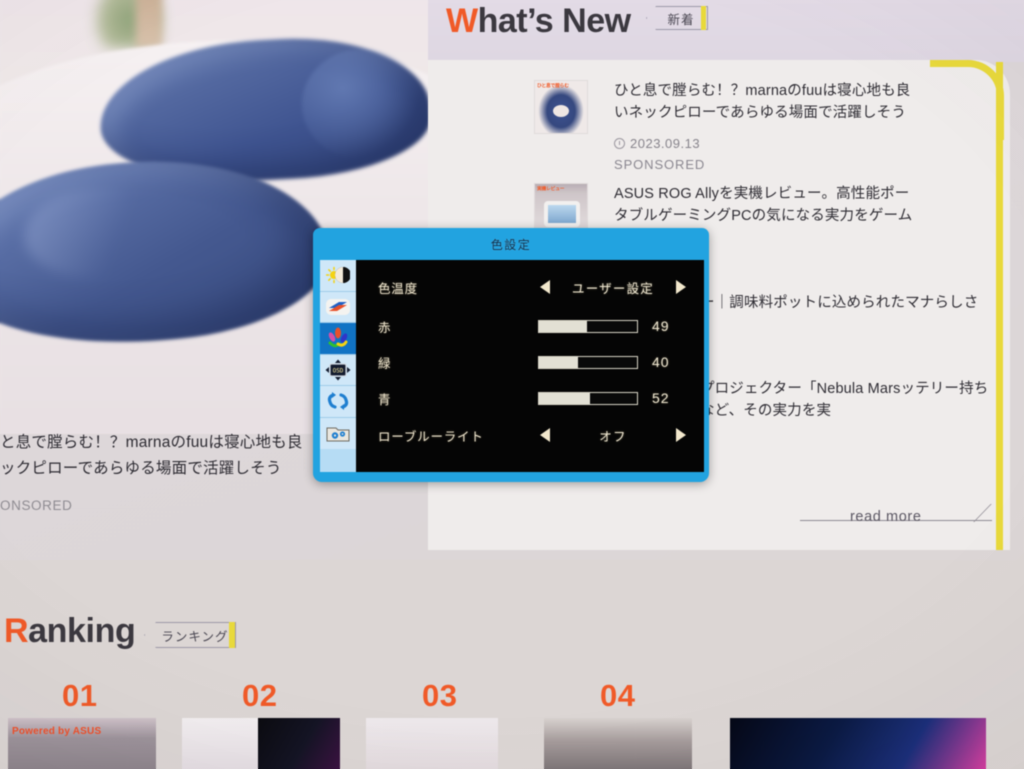 Image resolution: width=1024 pixels, height=769 pixels. Describe the element at coordinates (338, 433) in the screenshot. I see `menu-setup-folder-icon` at that location.